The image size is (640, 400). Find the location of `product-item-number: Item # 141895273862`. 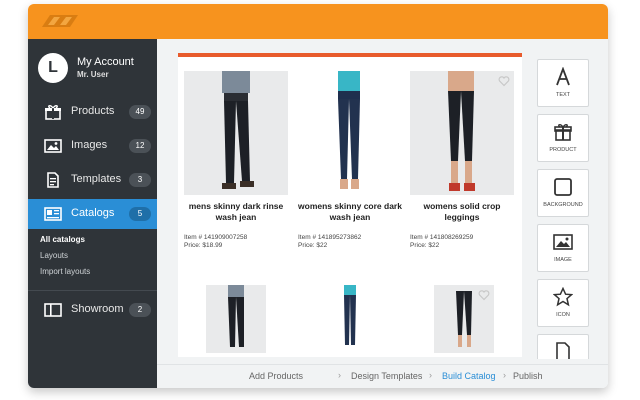

product-item-number: Item # 141895273862 is located at coordinates (330, 237).